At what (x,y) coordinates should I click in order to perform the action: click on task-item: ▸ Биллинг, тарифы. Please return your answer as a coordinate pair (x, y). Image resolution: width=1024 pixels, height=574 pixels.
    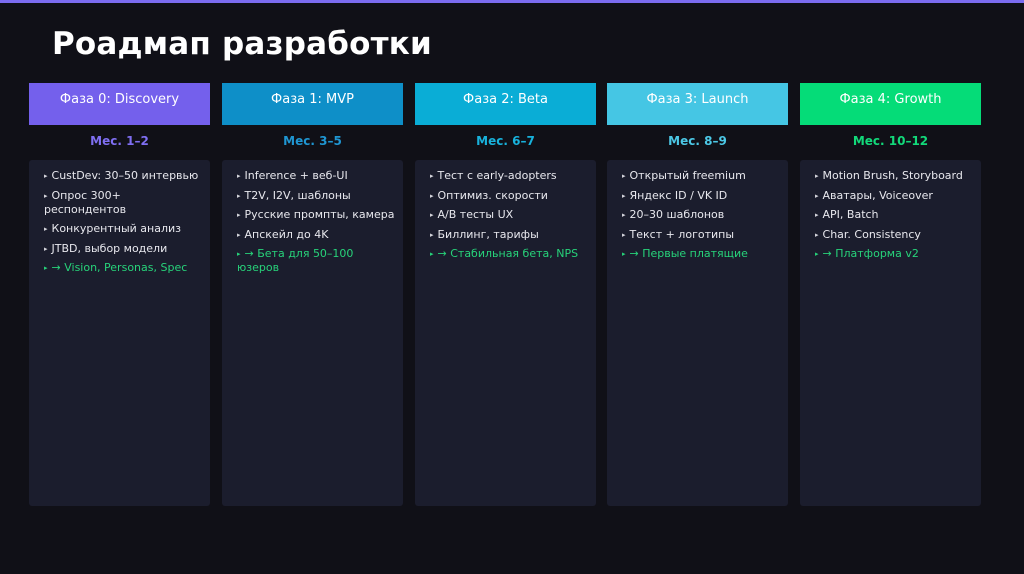
    Looking at the image, I should click on (484, 234).